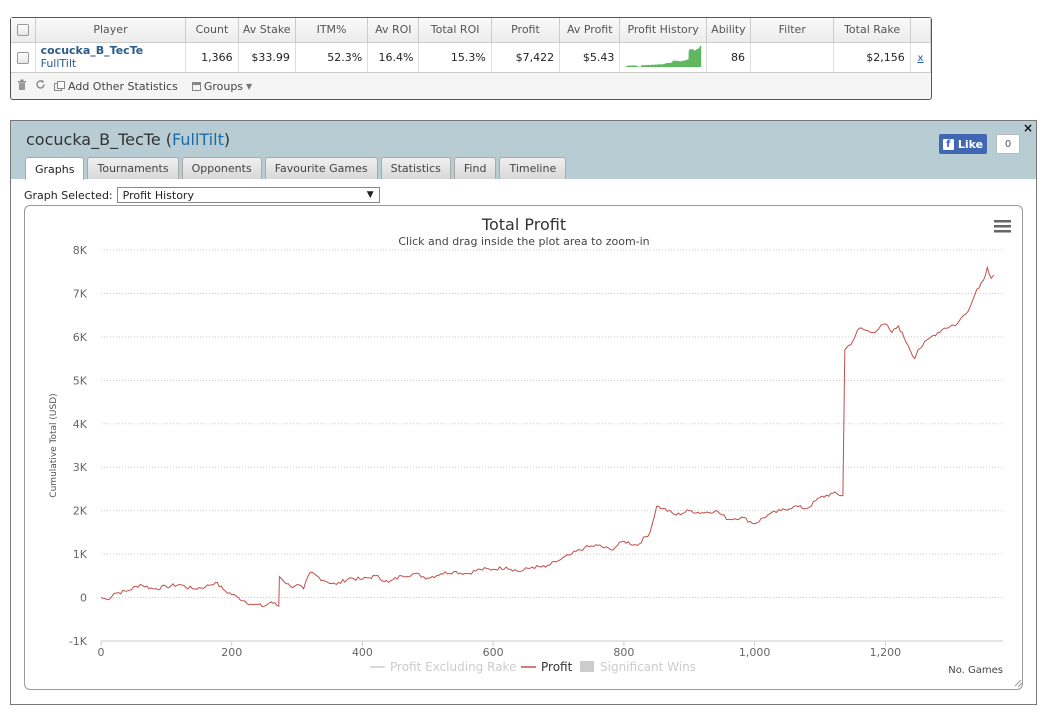  I want to click on like-count: 0, so click(1008, 144).